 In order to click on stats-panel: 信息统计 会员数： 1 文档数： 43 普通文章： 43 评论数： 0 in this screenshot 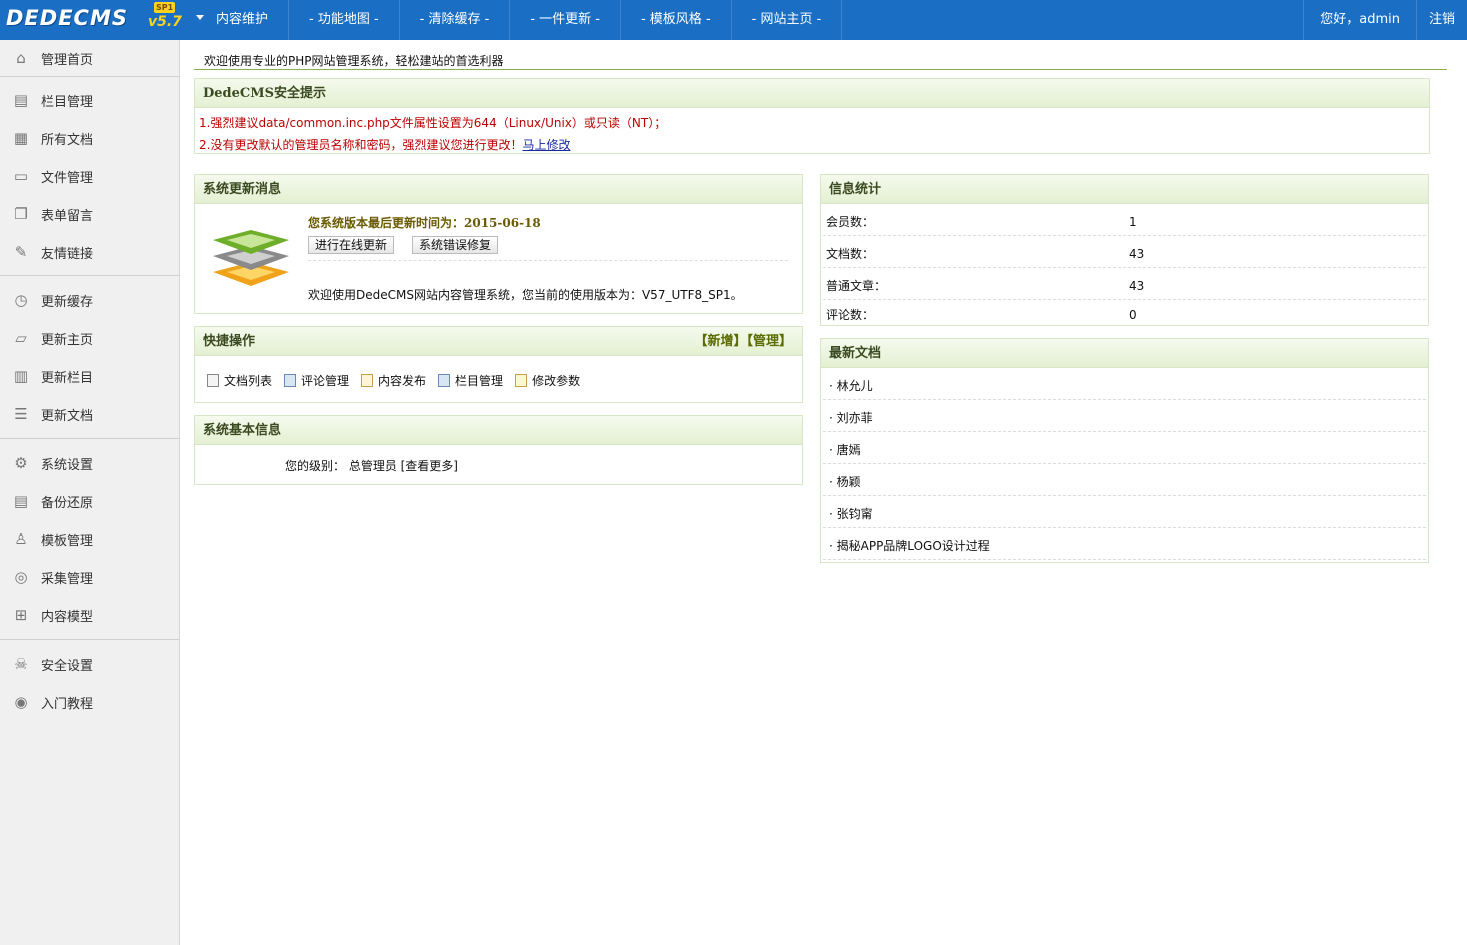, I will do `click(1124, 250)`.